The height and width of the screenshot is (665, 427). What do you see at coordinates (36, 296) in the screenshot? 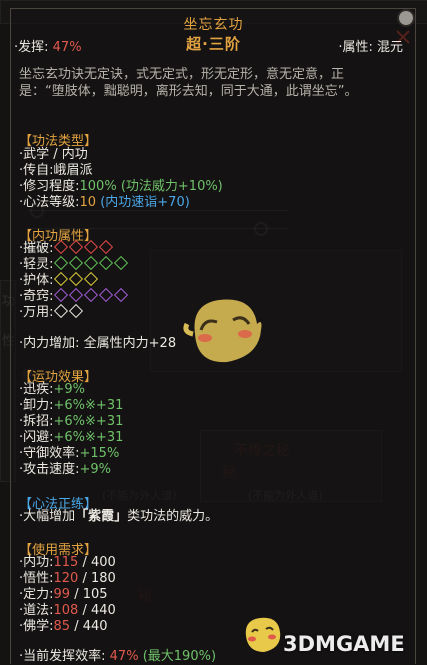
I see `attribute-label: ·奇窍:` at bounding box center [36, 296].